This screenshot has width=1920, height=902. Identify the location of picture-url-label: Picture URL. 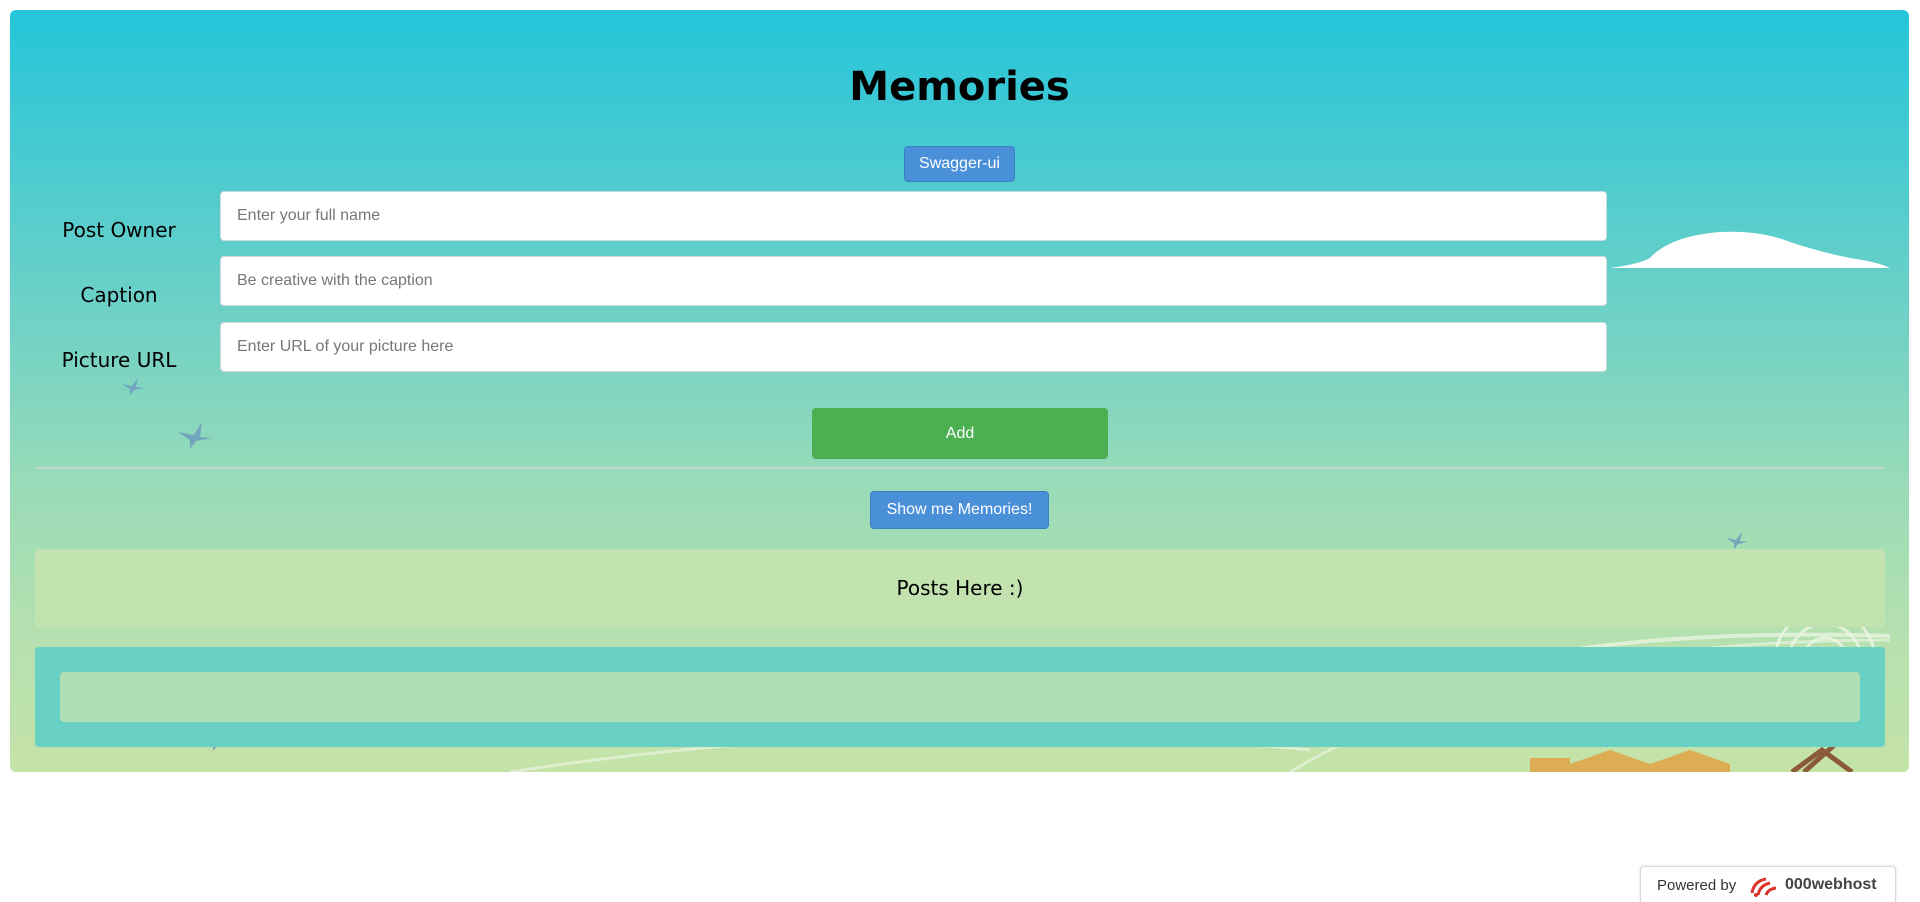
(119, 360).